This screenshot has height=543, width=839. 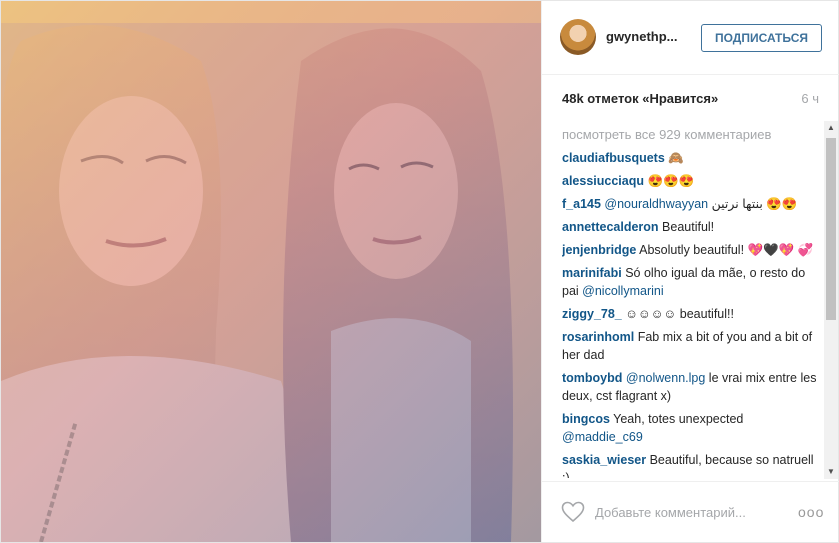 I want to click on comment-text: 😍😍😍, so click(x=669, y=181).